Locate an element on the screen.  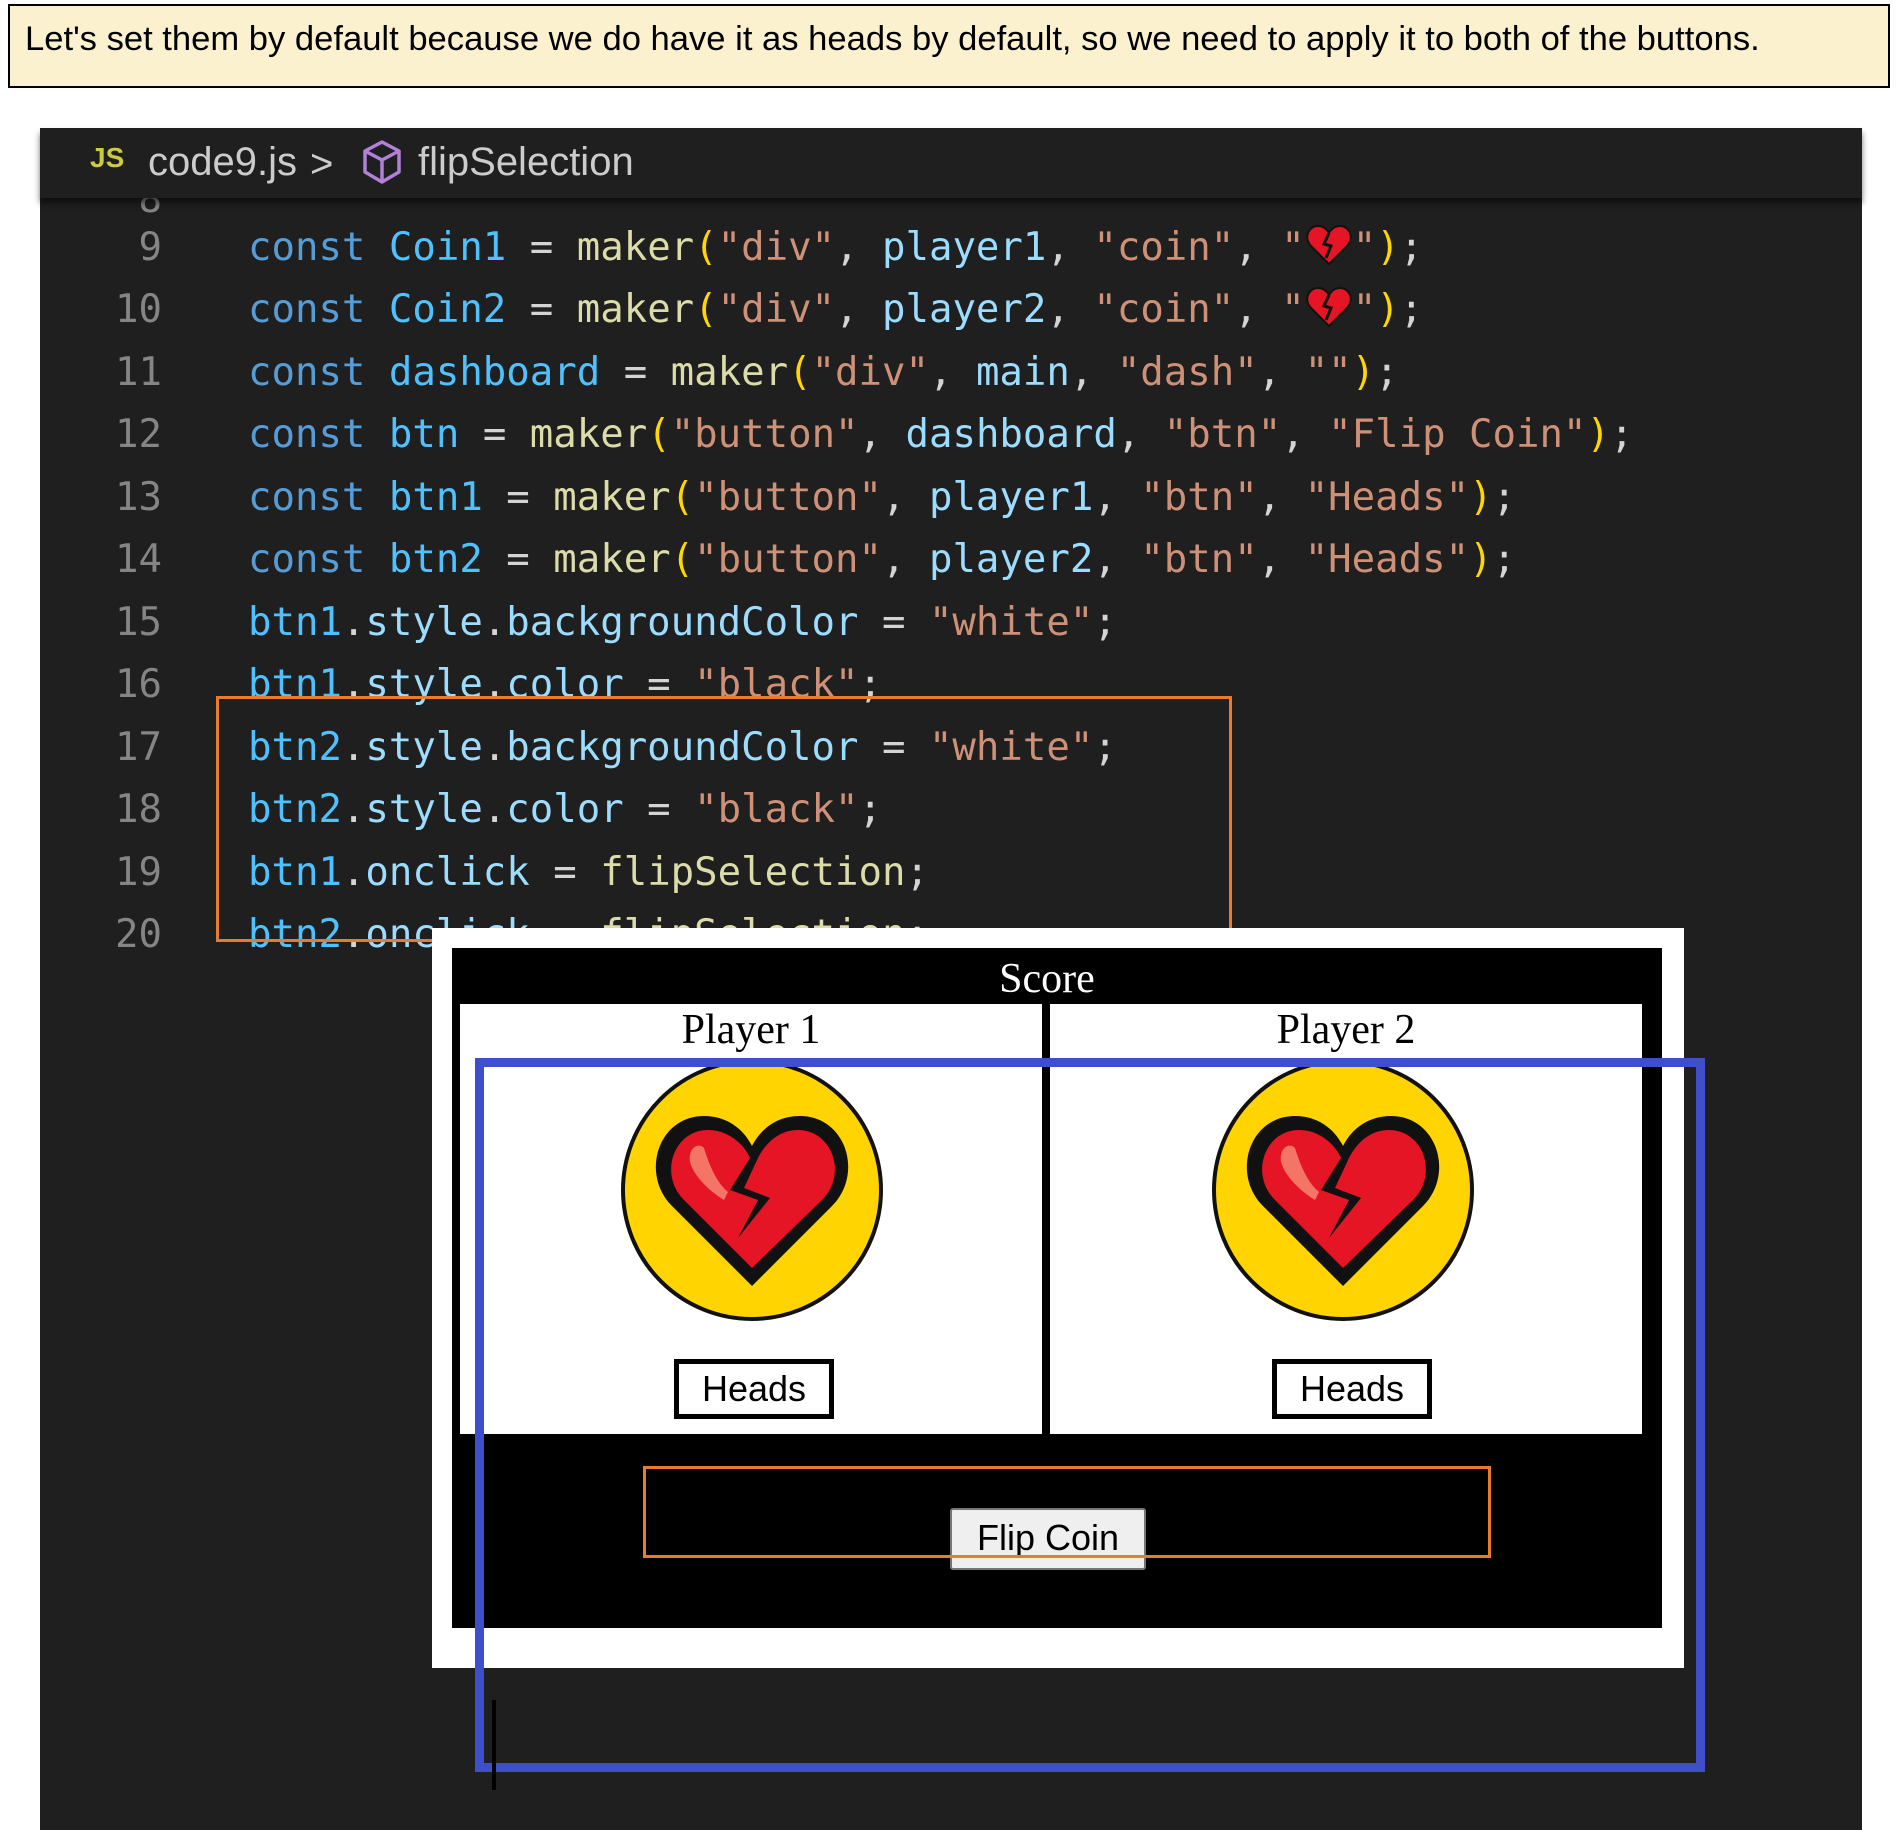
line-number: 16 is located at coordinates (138, 684).